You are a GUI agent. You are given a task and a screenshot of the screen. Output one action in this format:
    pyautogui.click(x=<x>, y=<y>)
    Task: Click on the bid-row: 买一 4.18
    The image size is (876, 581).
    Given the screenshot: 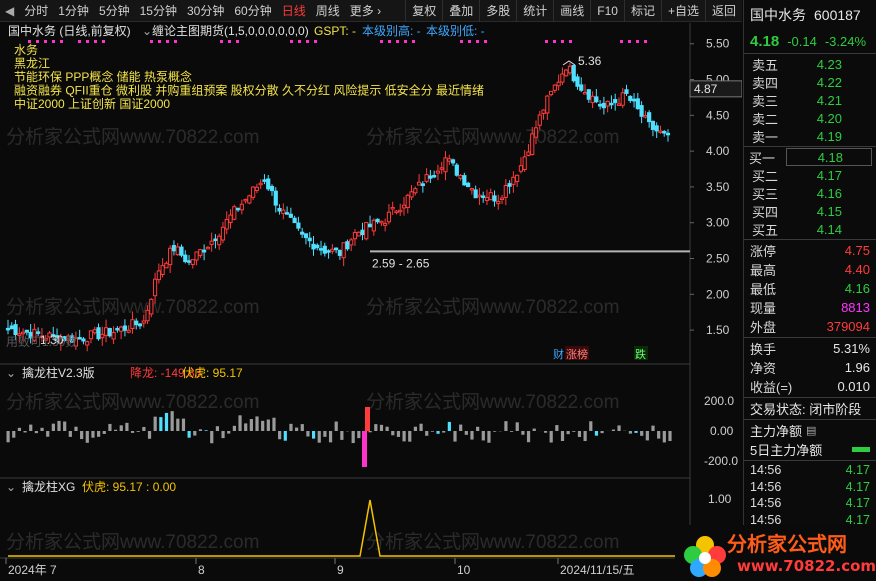 What is the action you would take?
    pyautogui.click(x=810, y=157)
    